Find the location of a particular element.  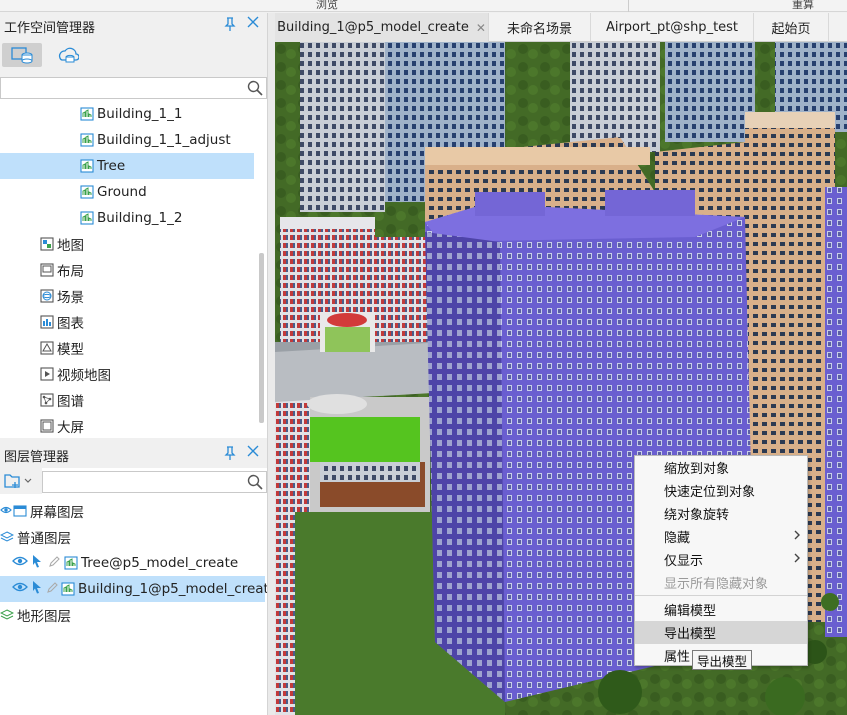

map-folder-icon is located at coordinates (47, 244).